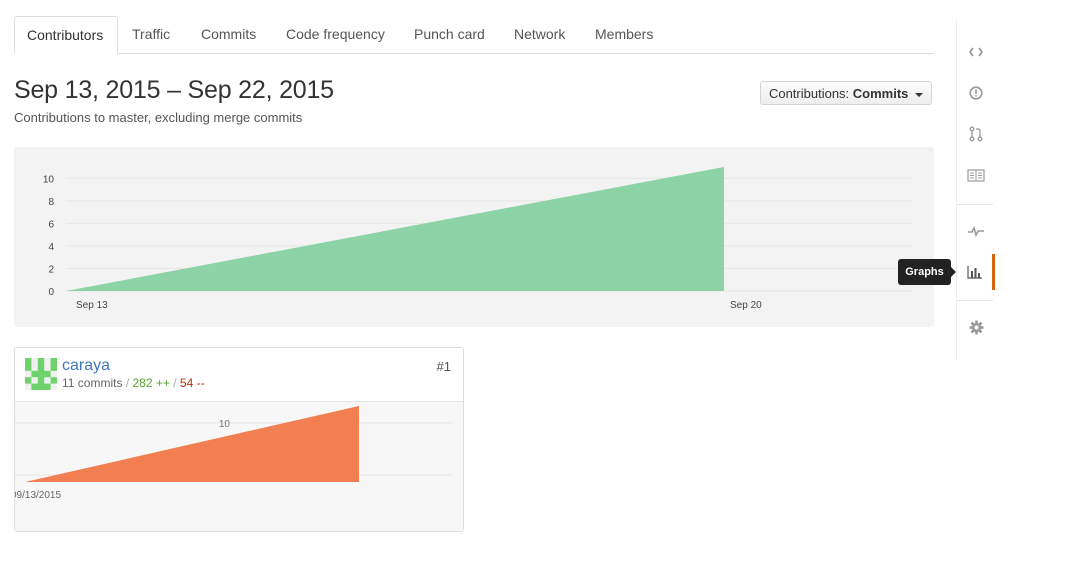  I want to click on avatar, so click(41, 374).